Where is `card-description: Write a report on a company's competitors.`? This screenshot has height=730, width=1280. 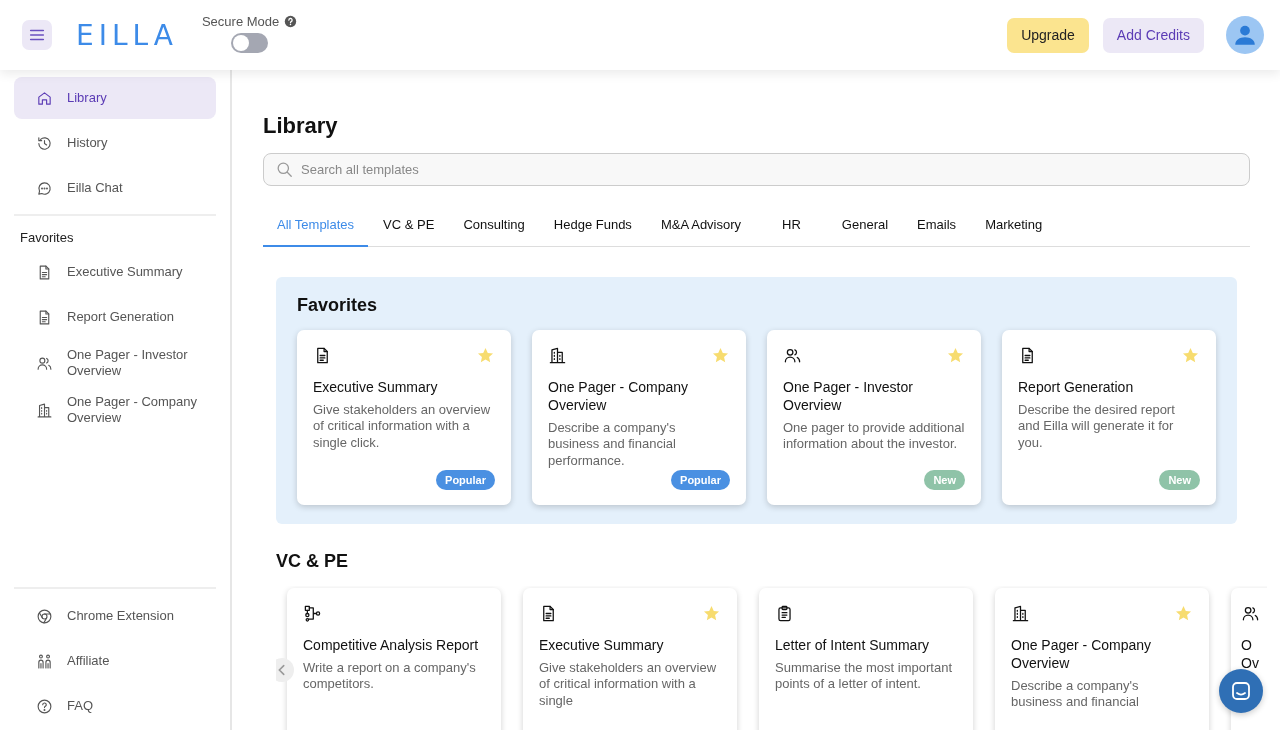
card-description: Write a report on a company's competitors. is located at coordinates (390, 676).